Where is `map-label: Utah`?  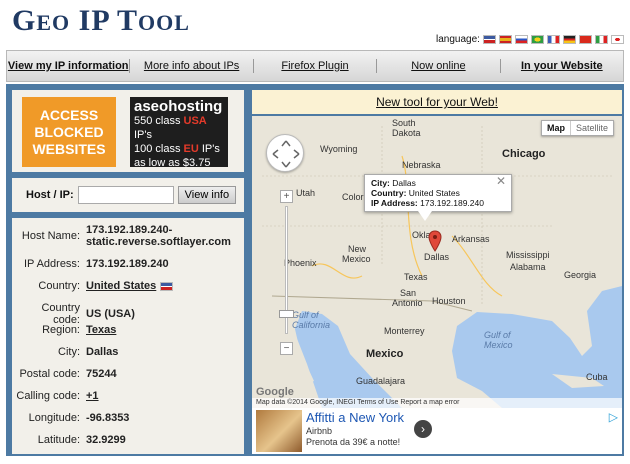 map-label: Utah is located at coordinates (306, 193).